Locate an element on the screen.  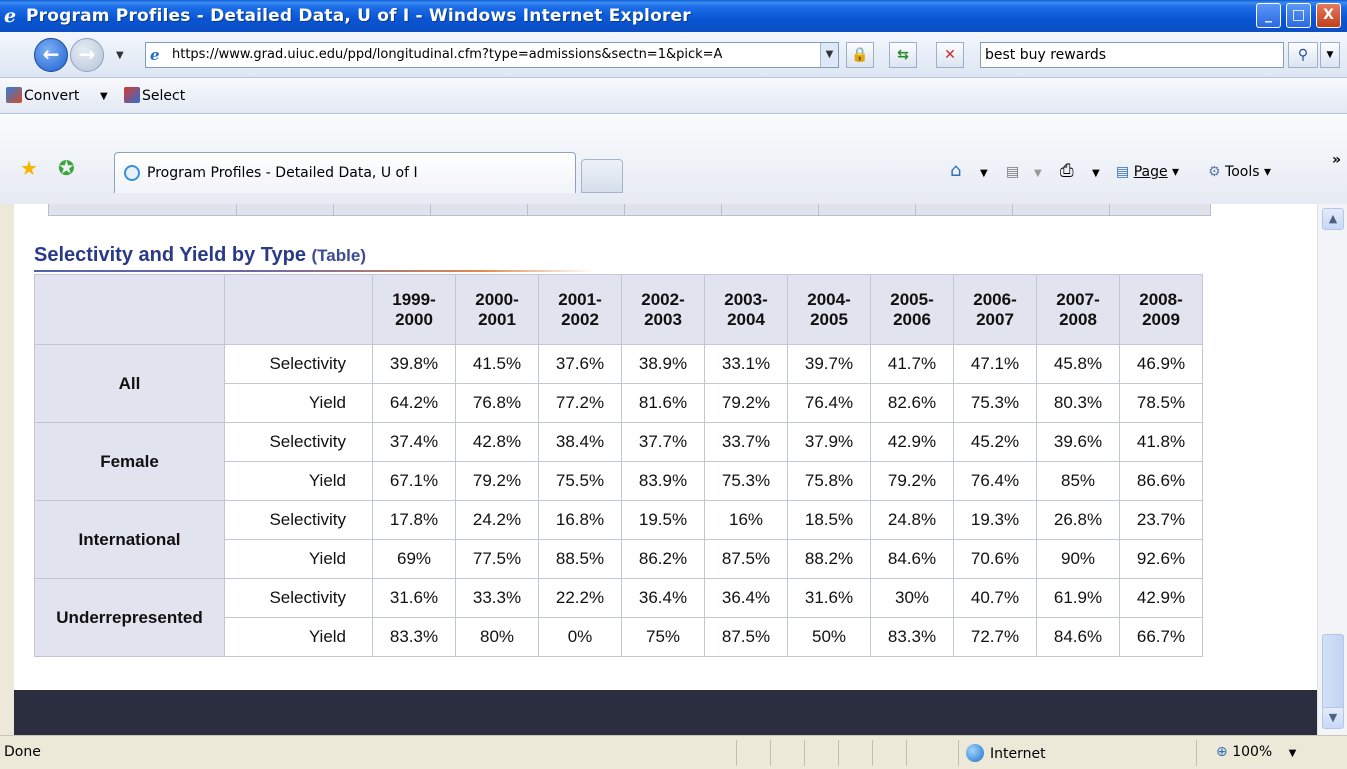
add-favorites-icon: ✪ is located at coordinates (66, 168).